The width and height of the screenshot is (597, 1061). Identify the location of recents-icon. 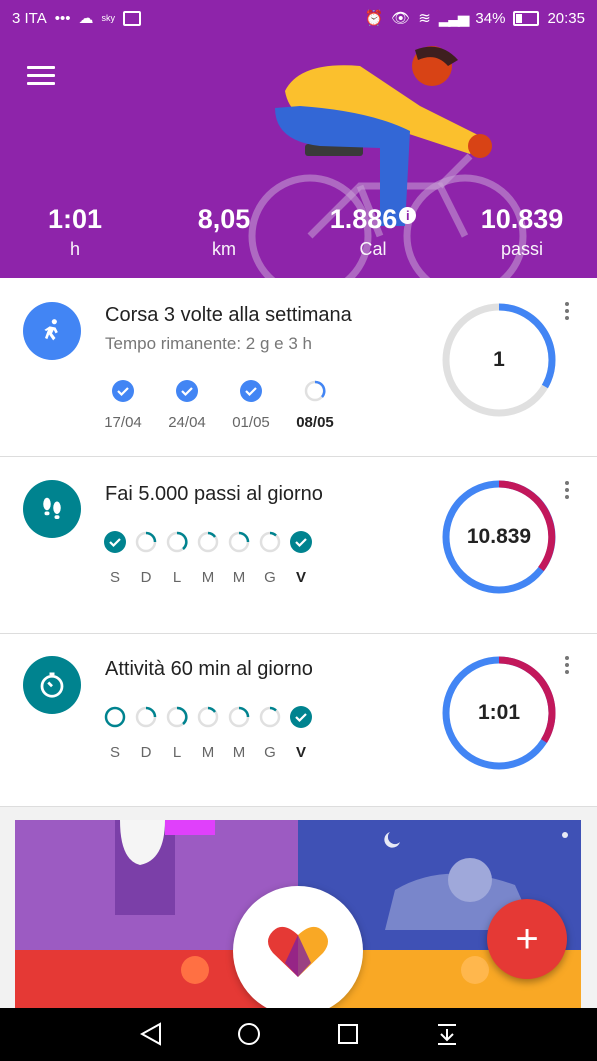
(348, 1034).